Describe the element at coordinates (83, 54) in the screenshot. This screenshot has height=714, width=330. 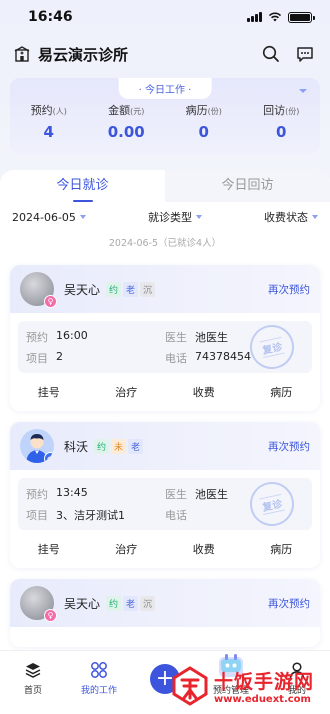
I see `clinic-name: 易云演示诊所` at that location.